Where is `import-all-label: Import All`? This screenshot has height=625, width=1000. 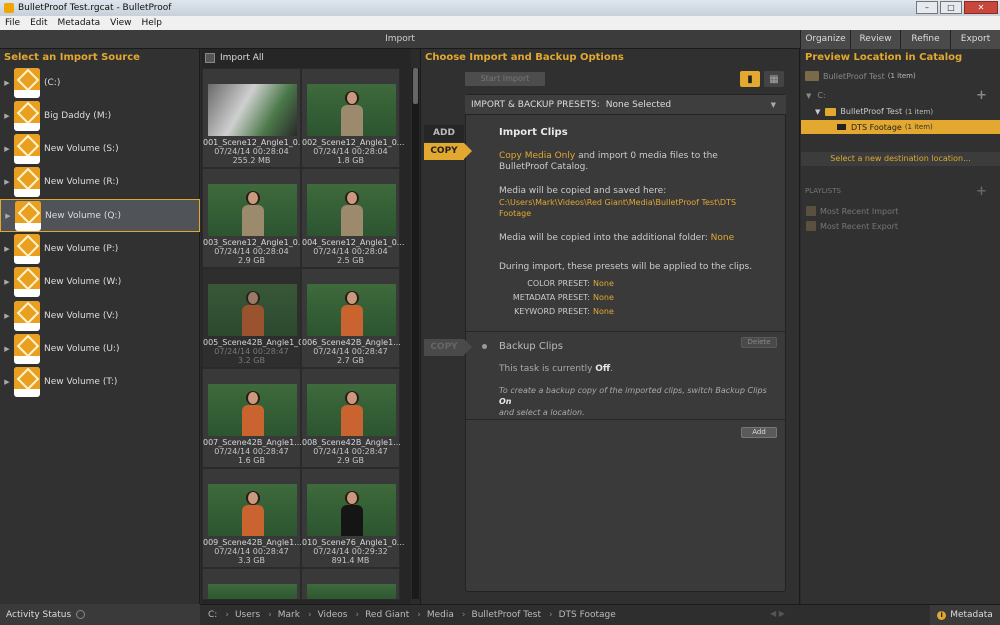
import-all-label: Import All is located at coordinates (242, 57).